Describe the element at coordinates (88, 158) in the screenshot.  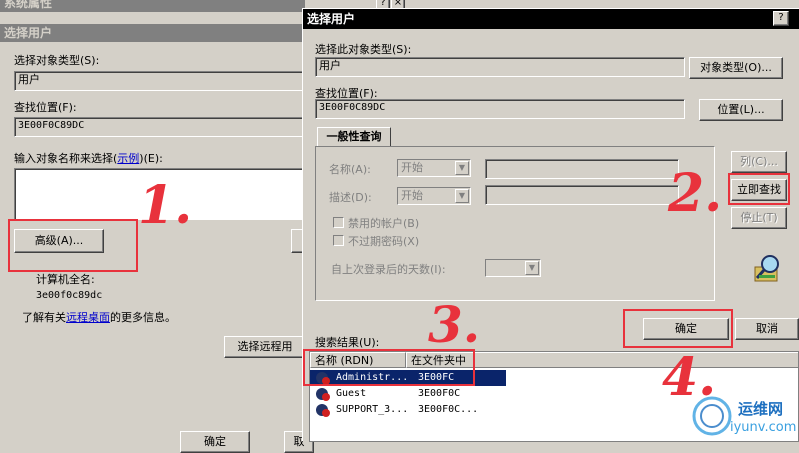
I see `back-enter-names-label: 输入对象名称来选择(示例)(E):` at that location.